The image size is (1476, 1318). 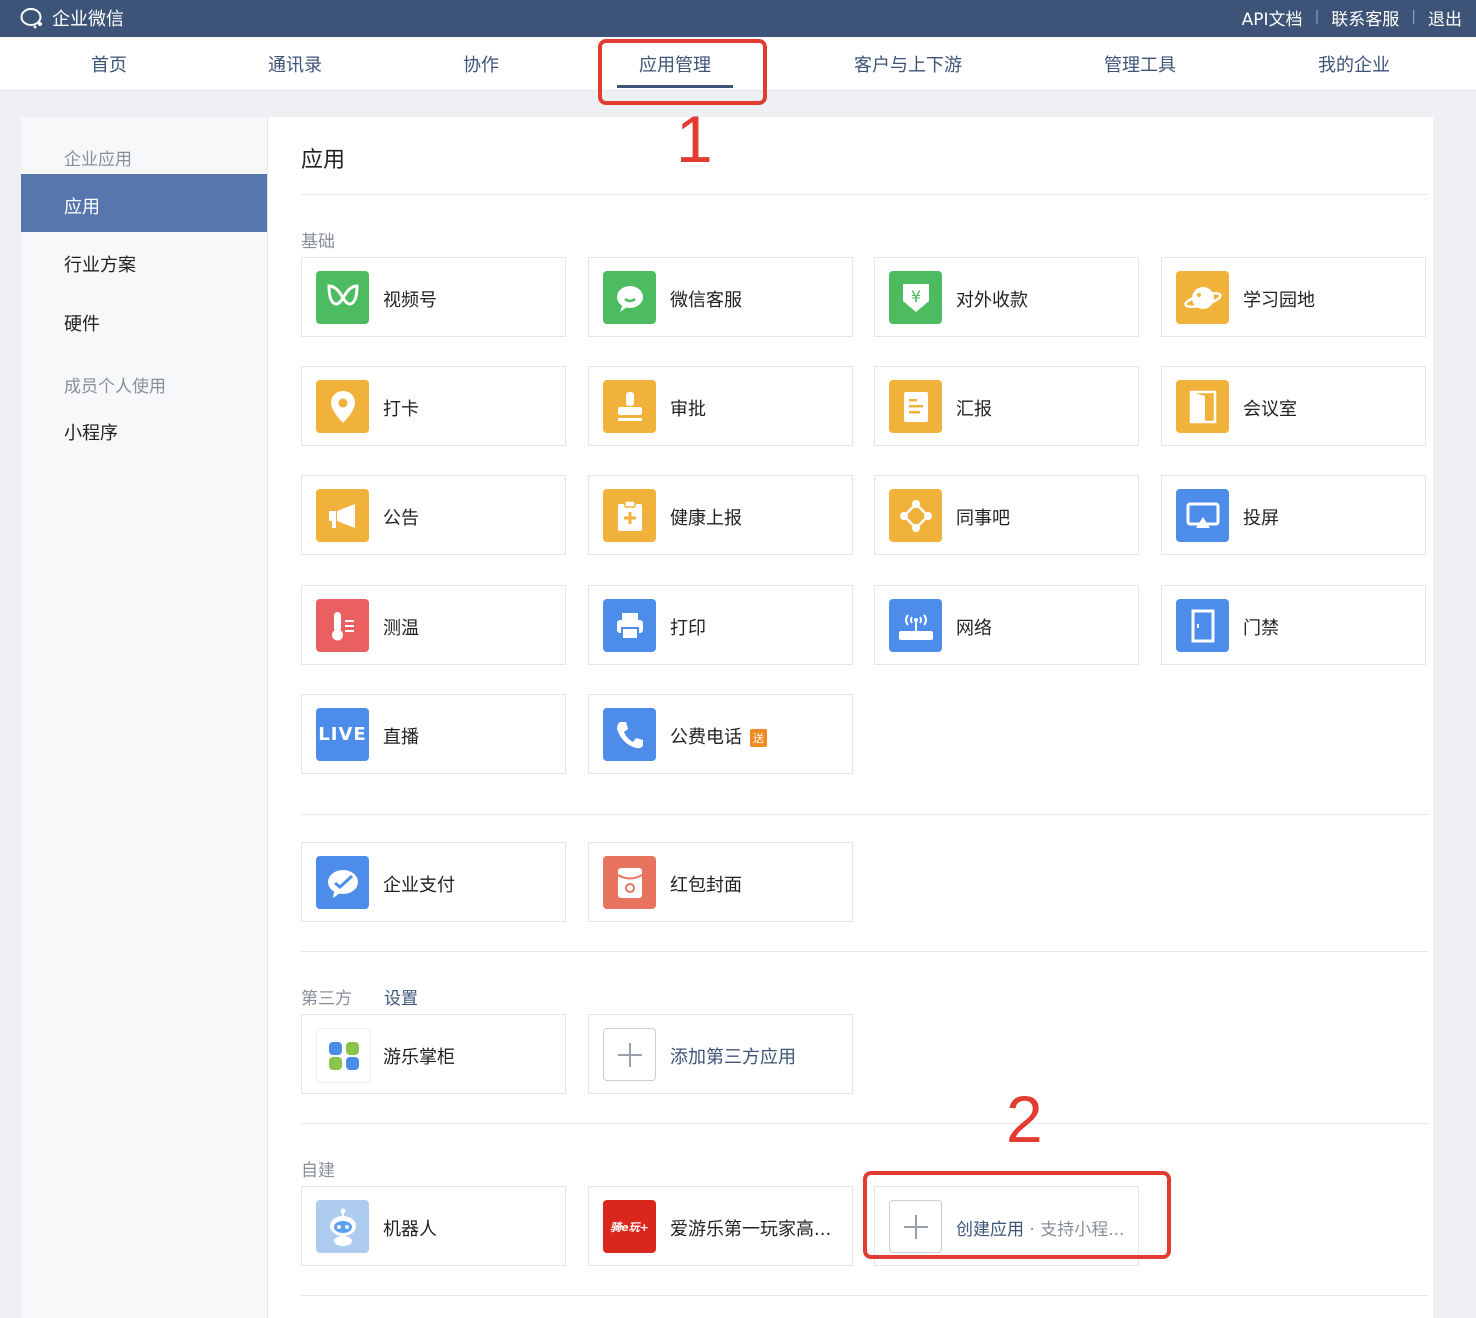 What do you see at coordinates (342, 625) in the screenshot?
I see `thermometer-icon` at bounding box center [342, 625].